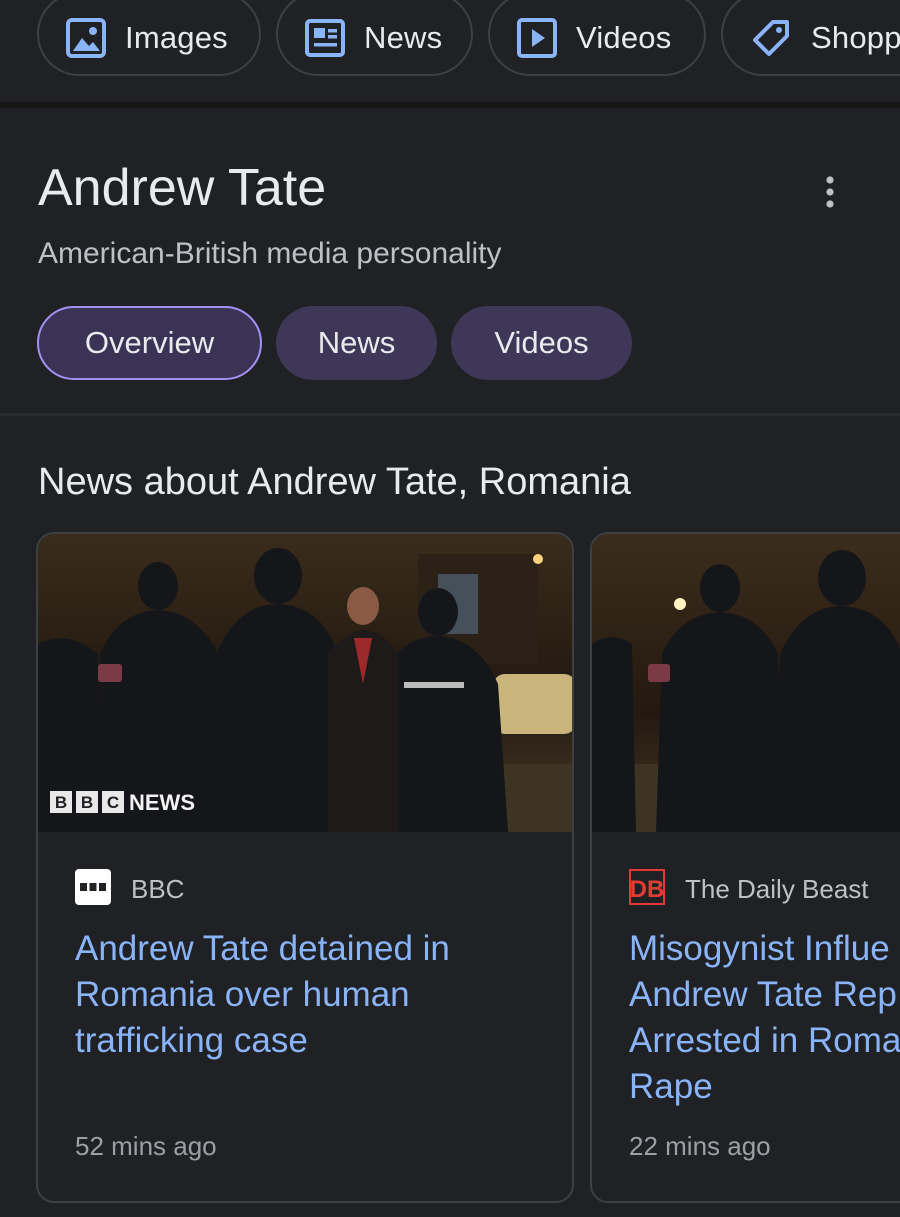 This screenshot has width=900, height=1217. What do you see at coordinates (162, 802) in the screenshot?
I see `svg-text: NEWS` at bounding box center [162, 802].